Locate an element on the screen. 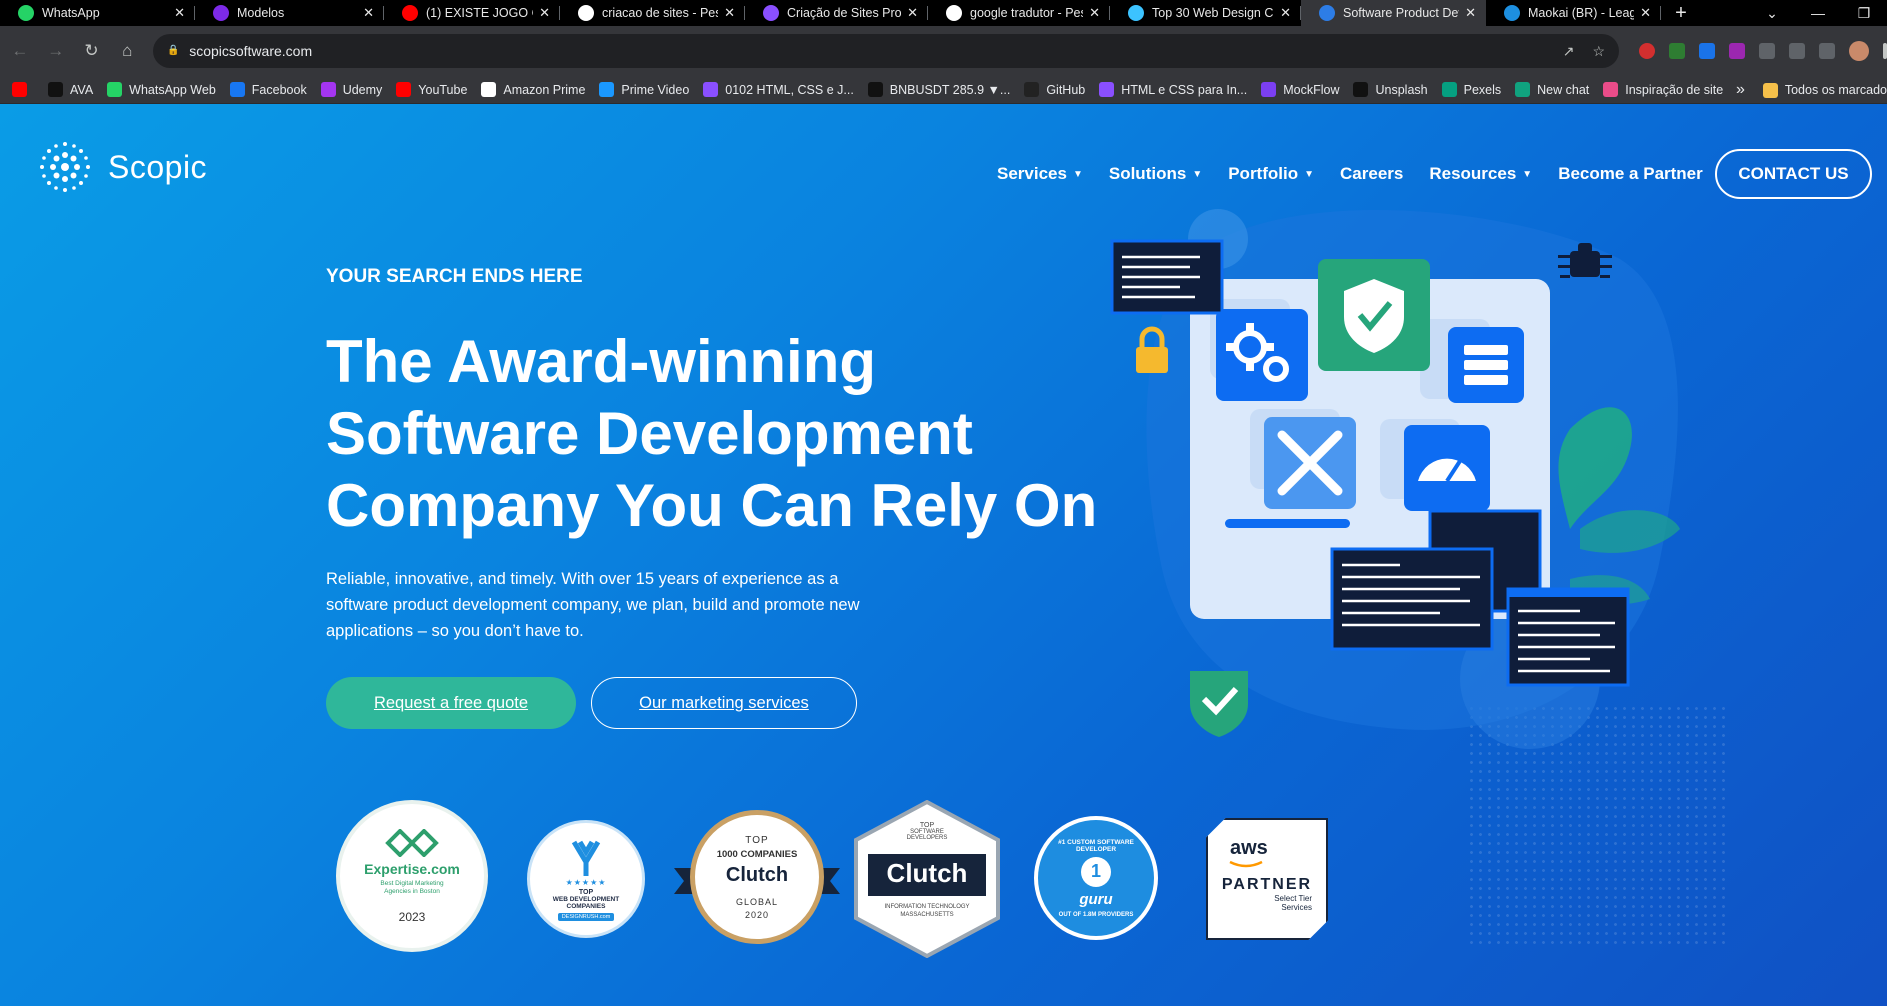 This screenshot has height=1006, width=1887. back-button: ← is located at coordinates (20, 51).